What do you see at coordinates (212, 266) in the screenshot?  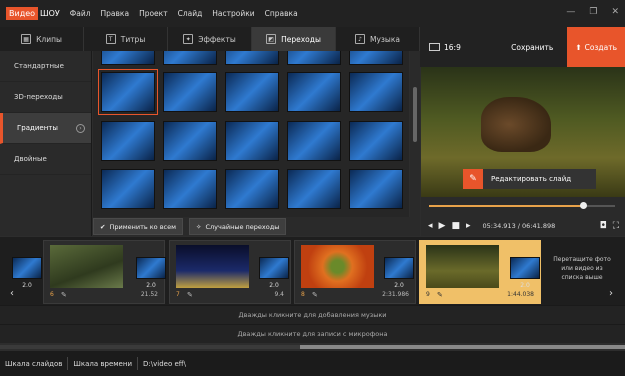 I see `slide-thumbnail-city` at bounding box center [212, 266].